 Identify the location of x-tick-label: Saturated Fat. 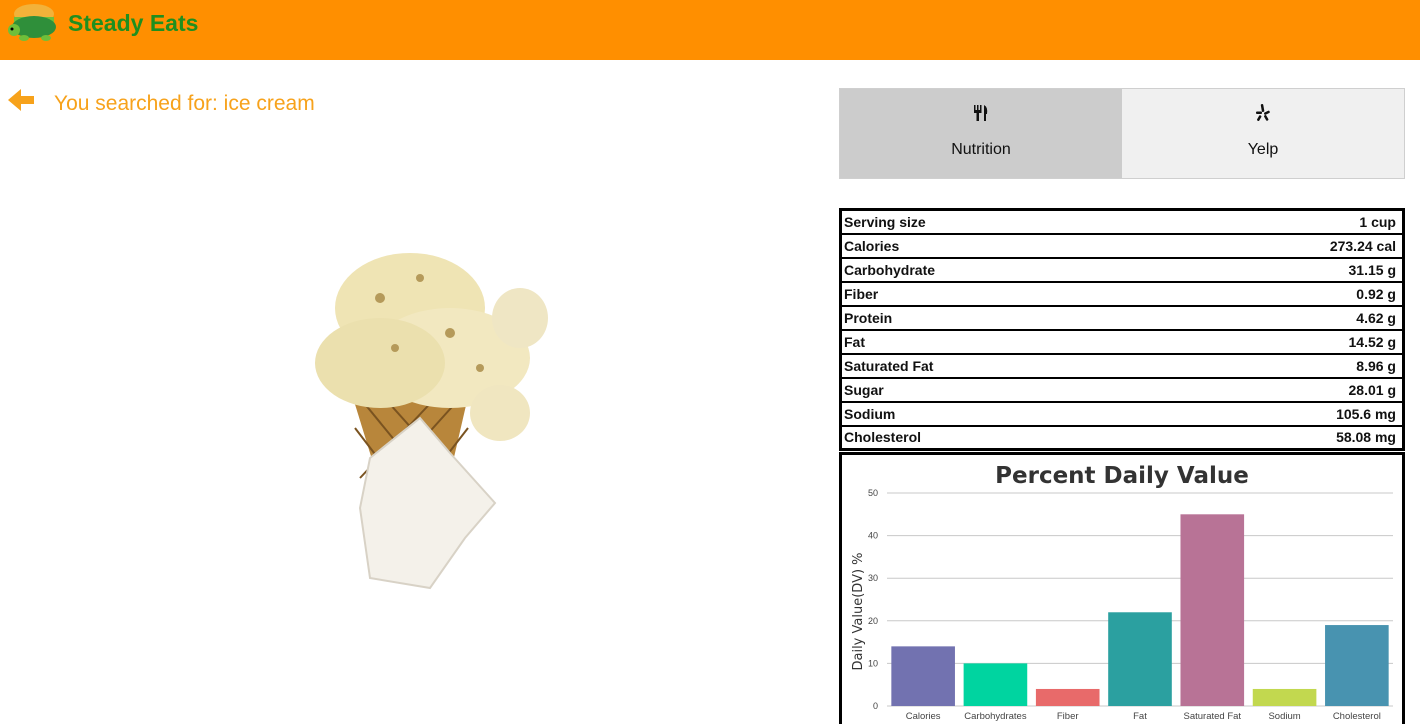
(1213, 716).